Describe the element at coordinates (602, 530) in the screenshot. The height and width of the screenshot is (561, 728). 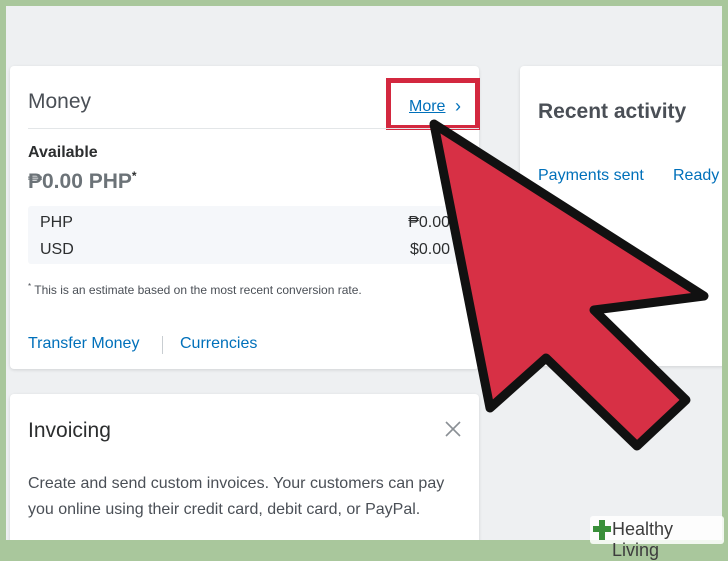
I see `healthy-living-logo-icon` at that location.